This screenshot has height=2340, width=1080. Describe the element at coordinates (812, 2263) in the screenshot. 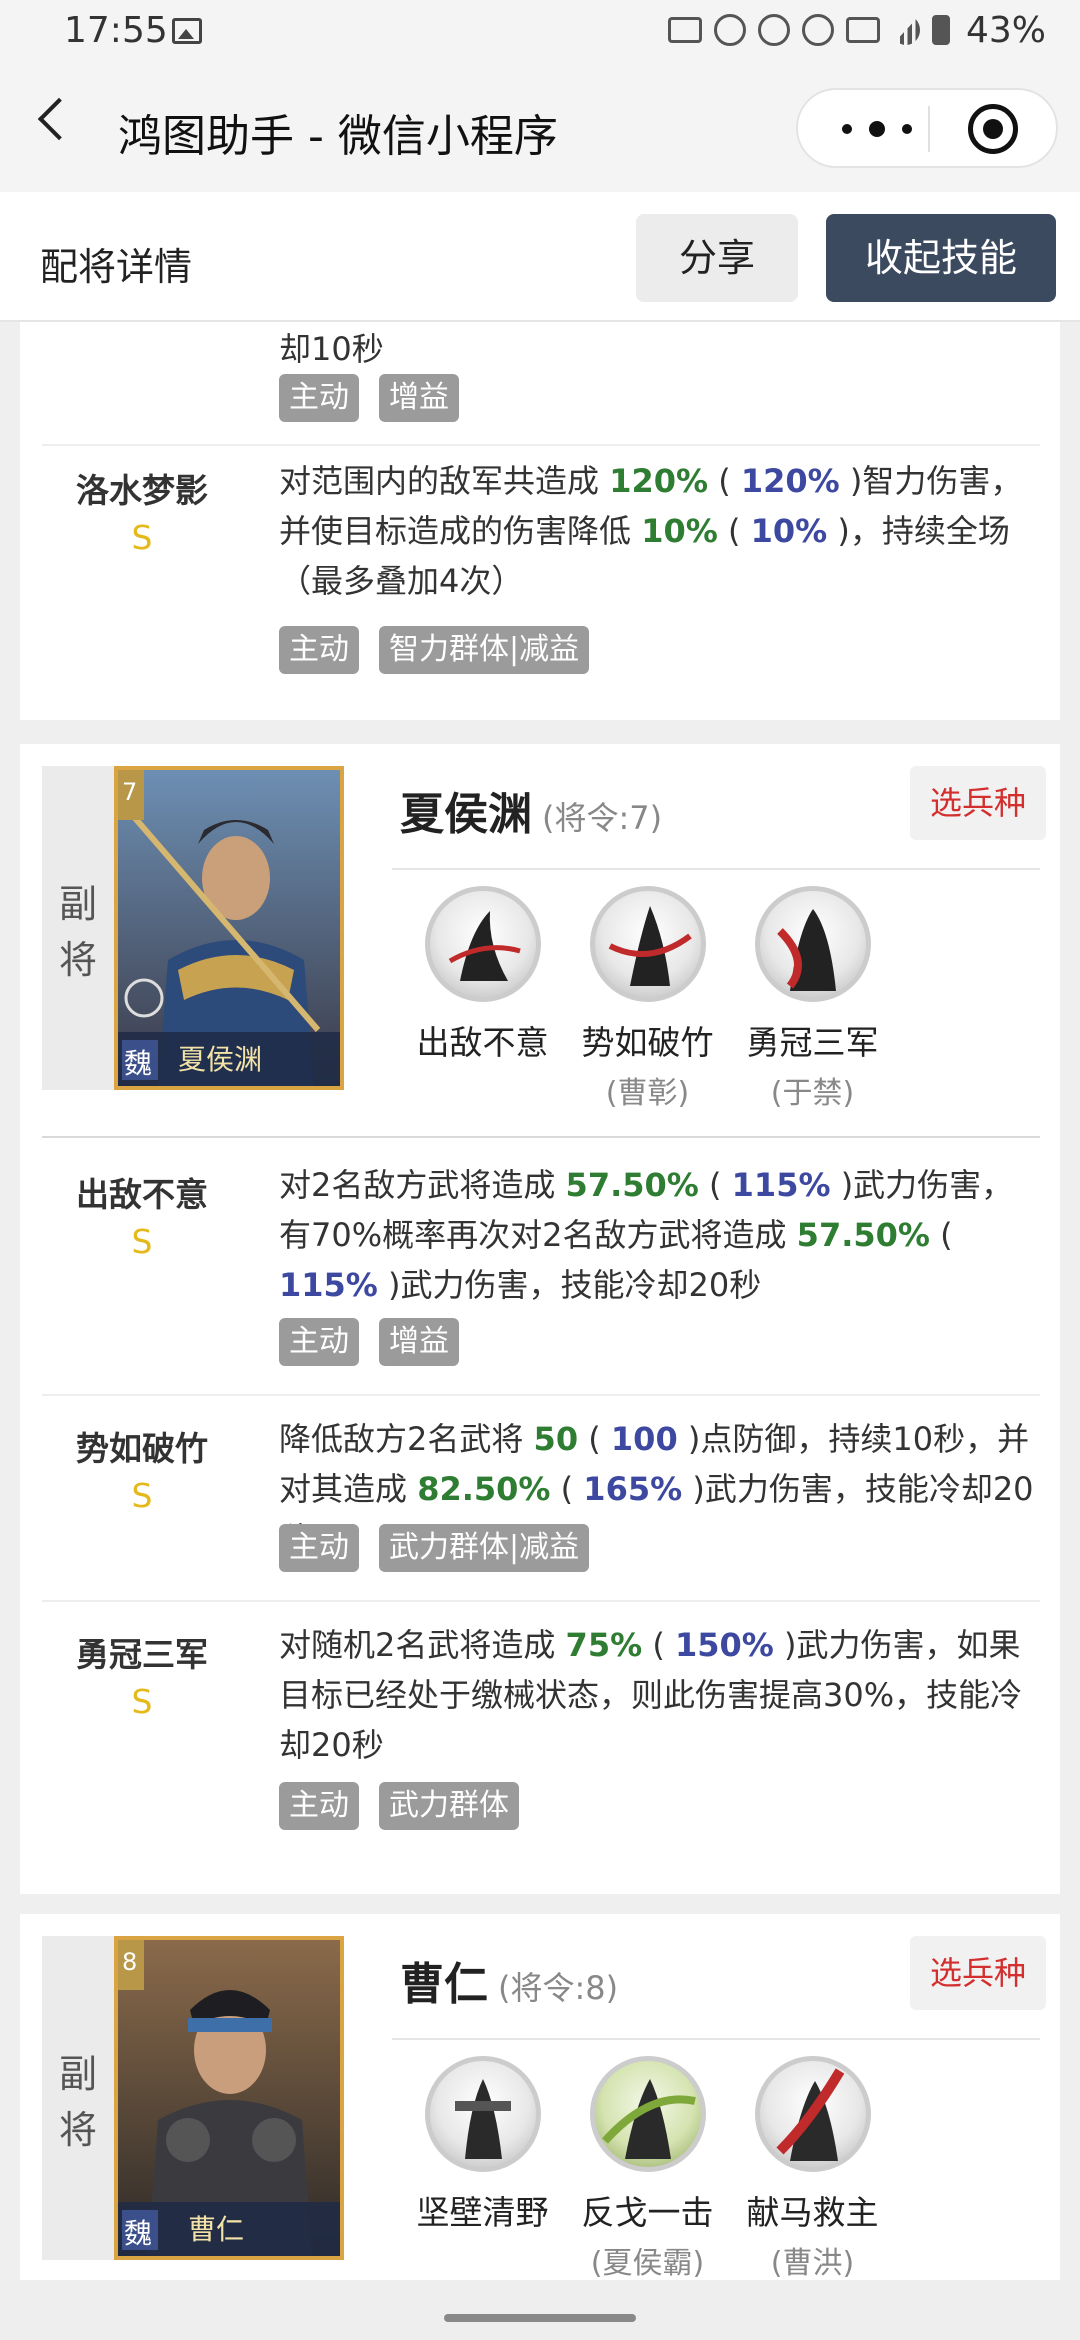

I see `skill-source: (曹洪)` at that location.